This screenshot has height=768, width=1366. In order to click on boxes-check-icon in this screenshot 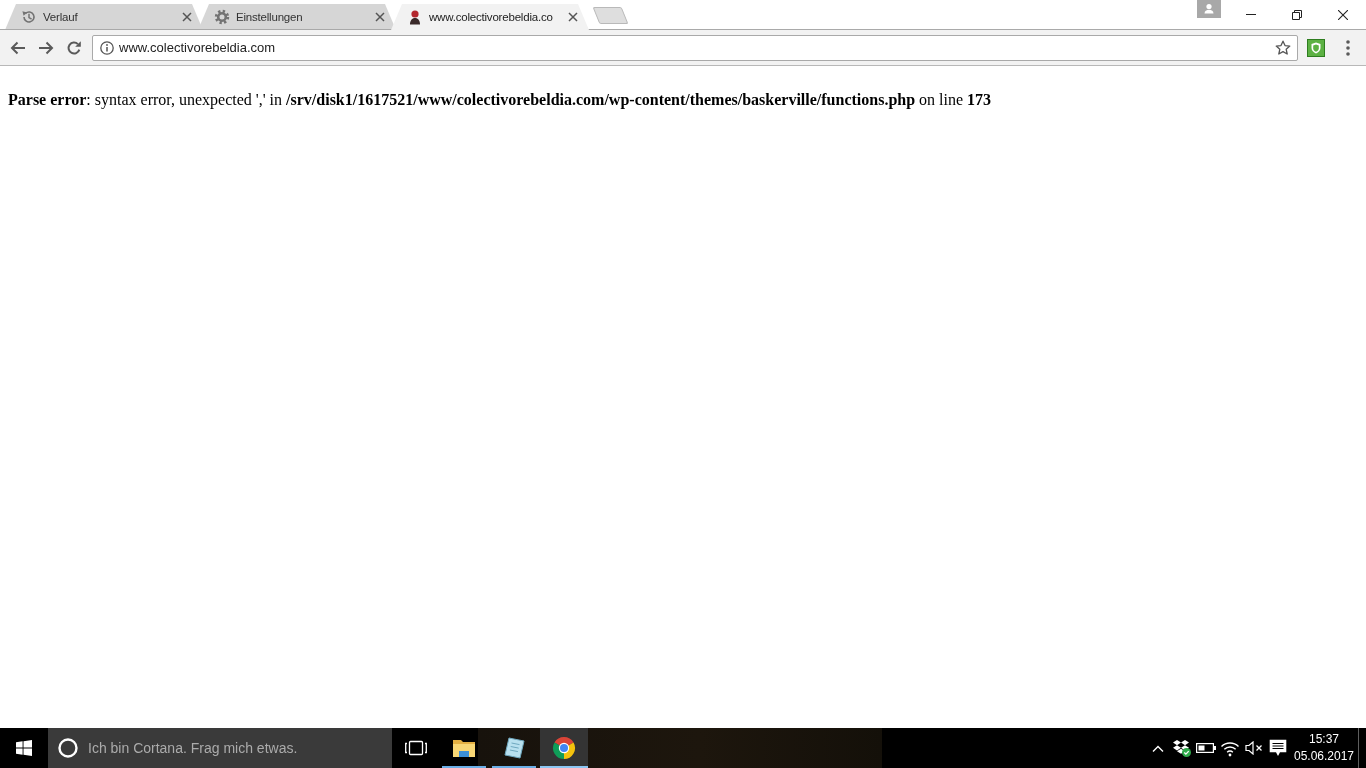, I will do `click(1182, 748)`.